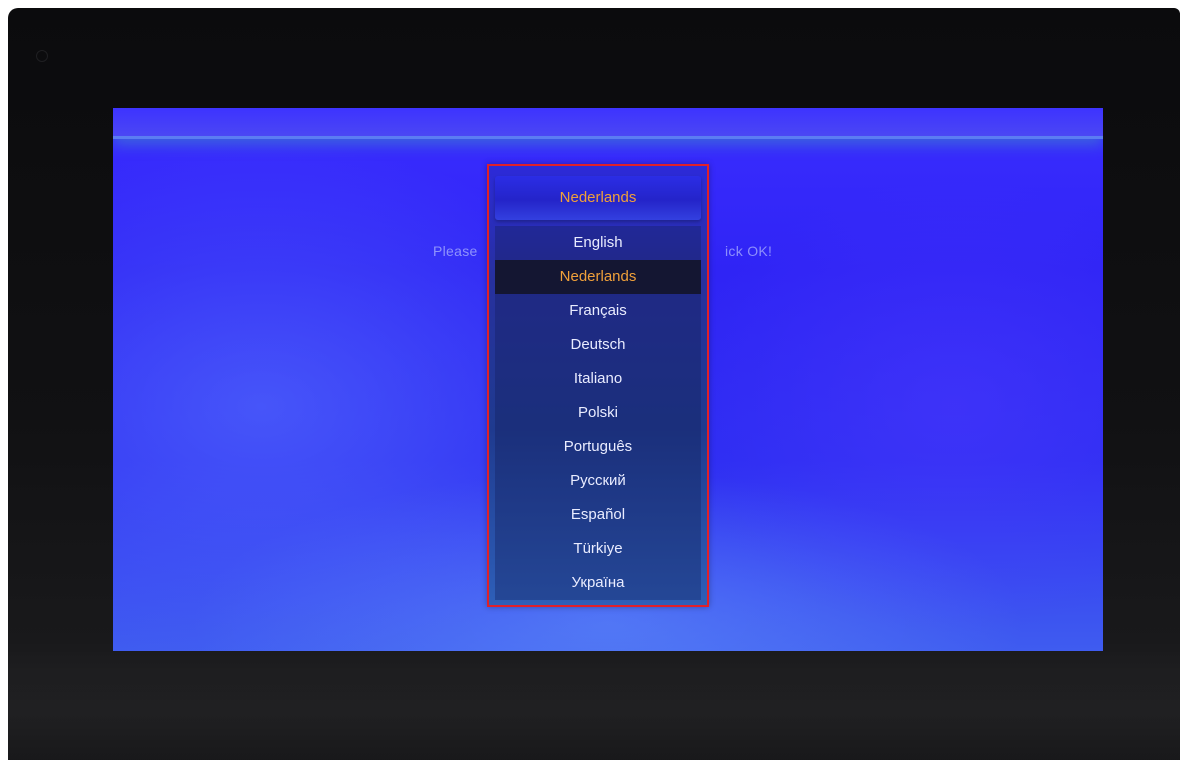 The image size is (1183, 760). Describe the element at coordinates (42, 56) in the screenshot. I see `camera-sensor` at that location.